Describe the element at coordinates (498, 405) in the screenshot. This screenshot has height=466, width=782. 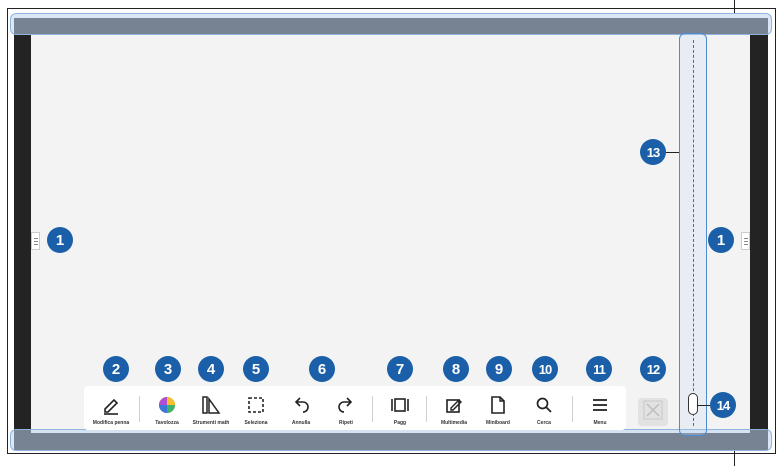
I see `miniboard-icon` at that location.